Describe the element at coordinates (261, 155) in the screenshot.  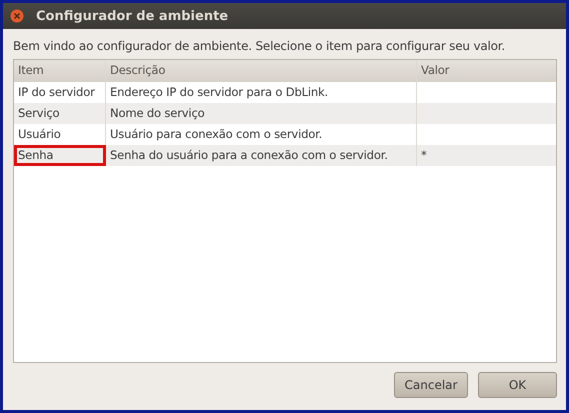
I see `table-cell: Senha do usuário para a conexão com o servidor.` at that location.